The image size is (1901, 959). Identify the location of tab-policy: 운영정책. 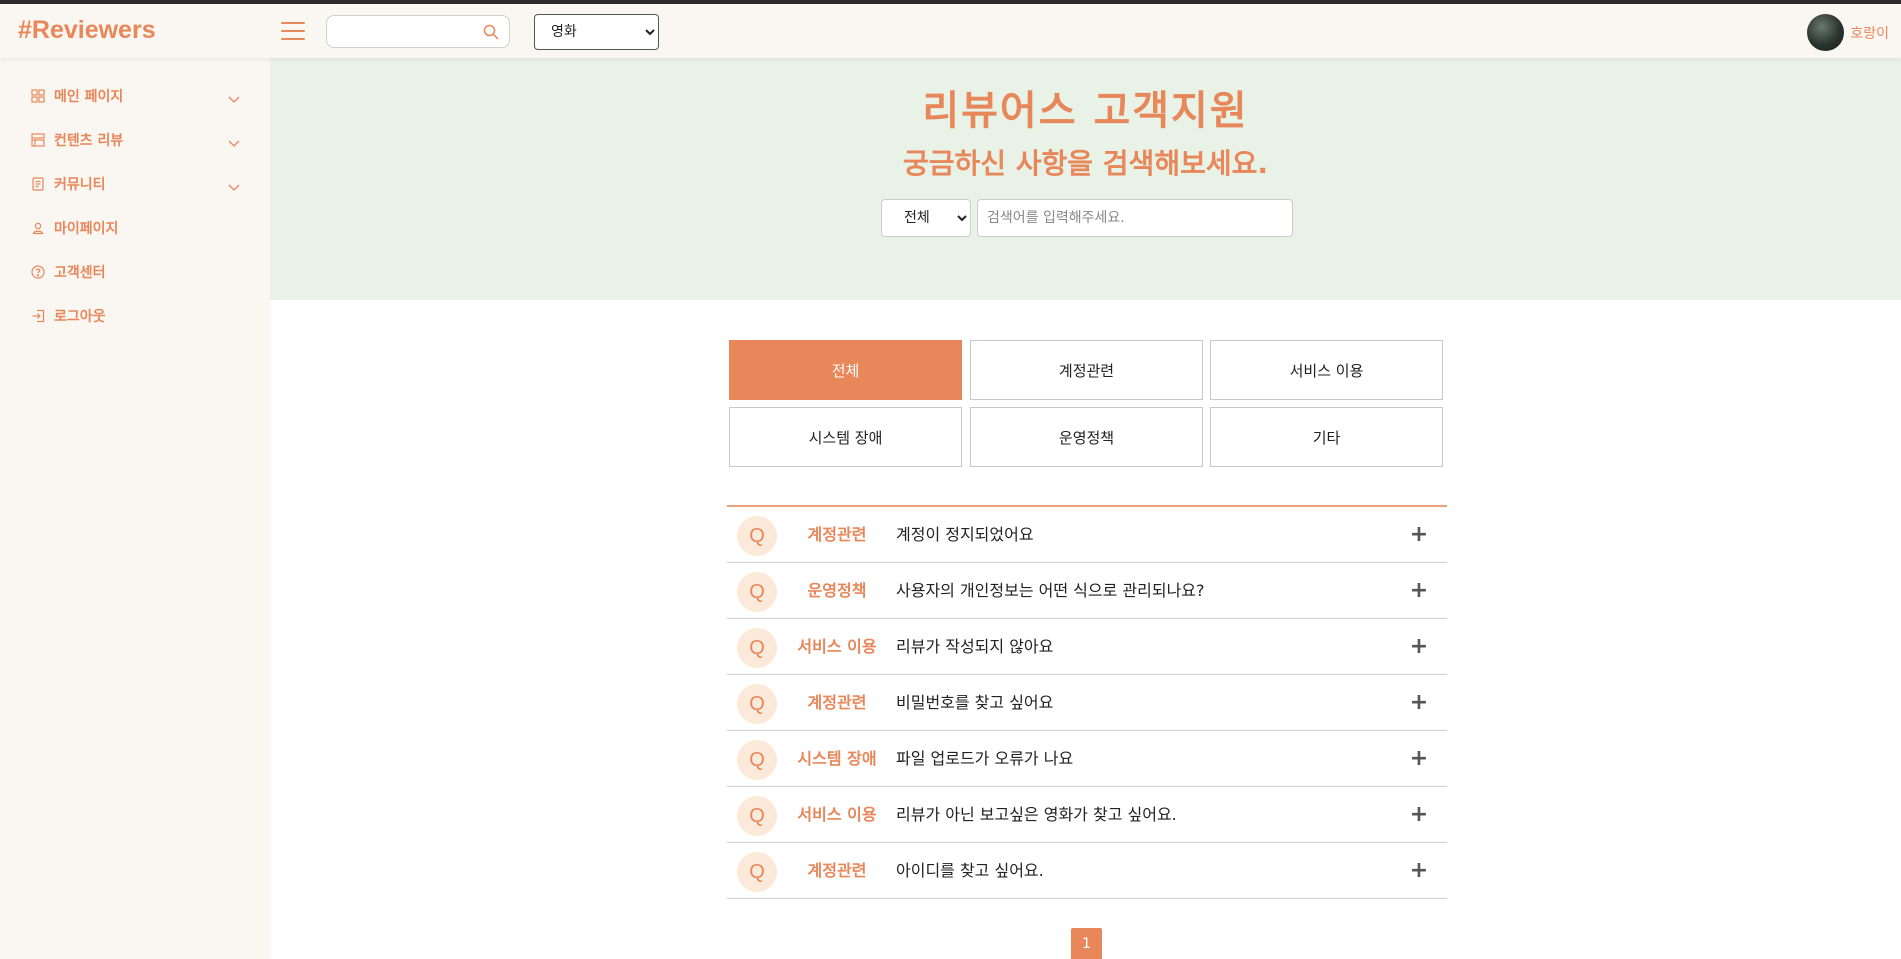
(1086, 437).